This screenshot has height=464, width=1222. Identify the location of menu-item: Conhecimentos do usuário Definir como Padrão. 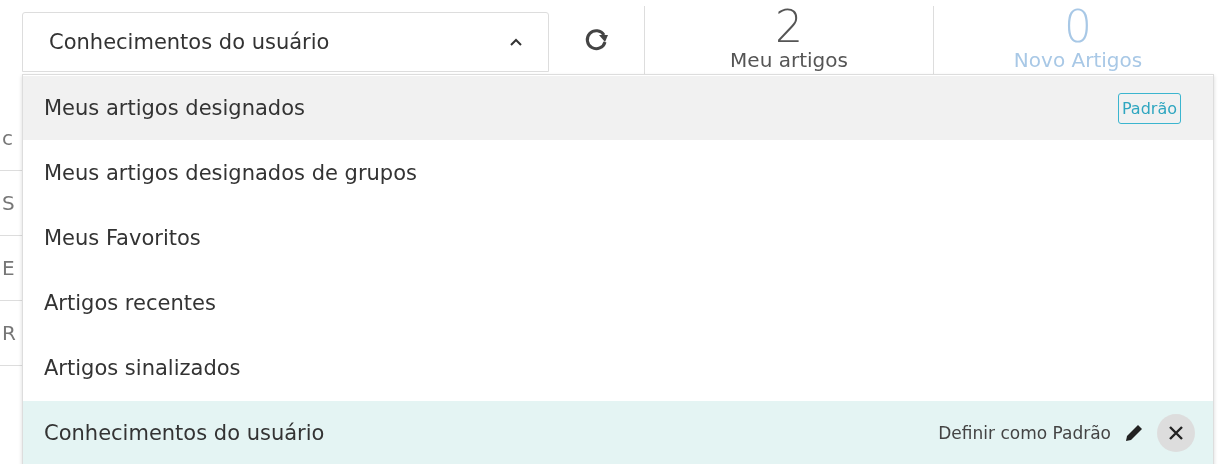
(618, 432).